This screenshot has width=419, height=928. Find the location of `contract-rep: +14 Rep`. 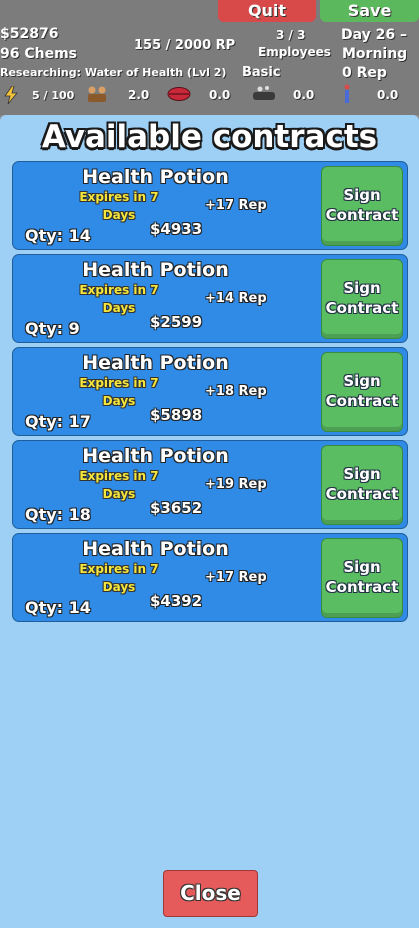

contract-rep: +14 Rep is located at coordinates (236, 298).